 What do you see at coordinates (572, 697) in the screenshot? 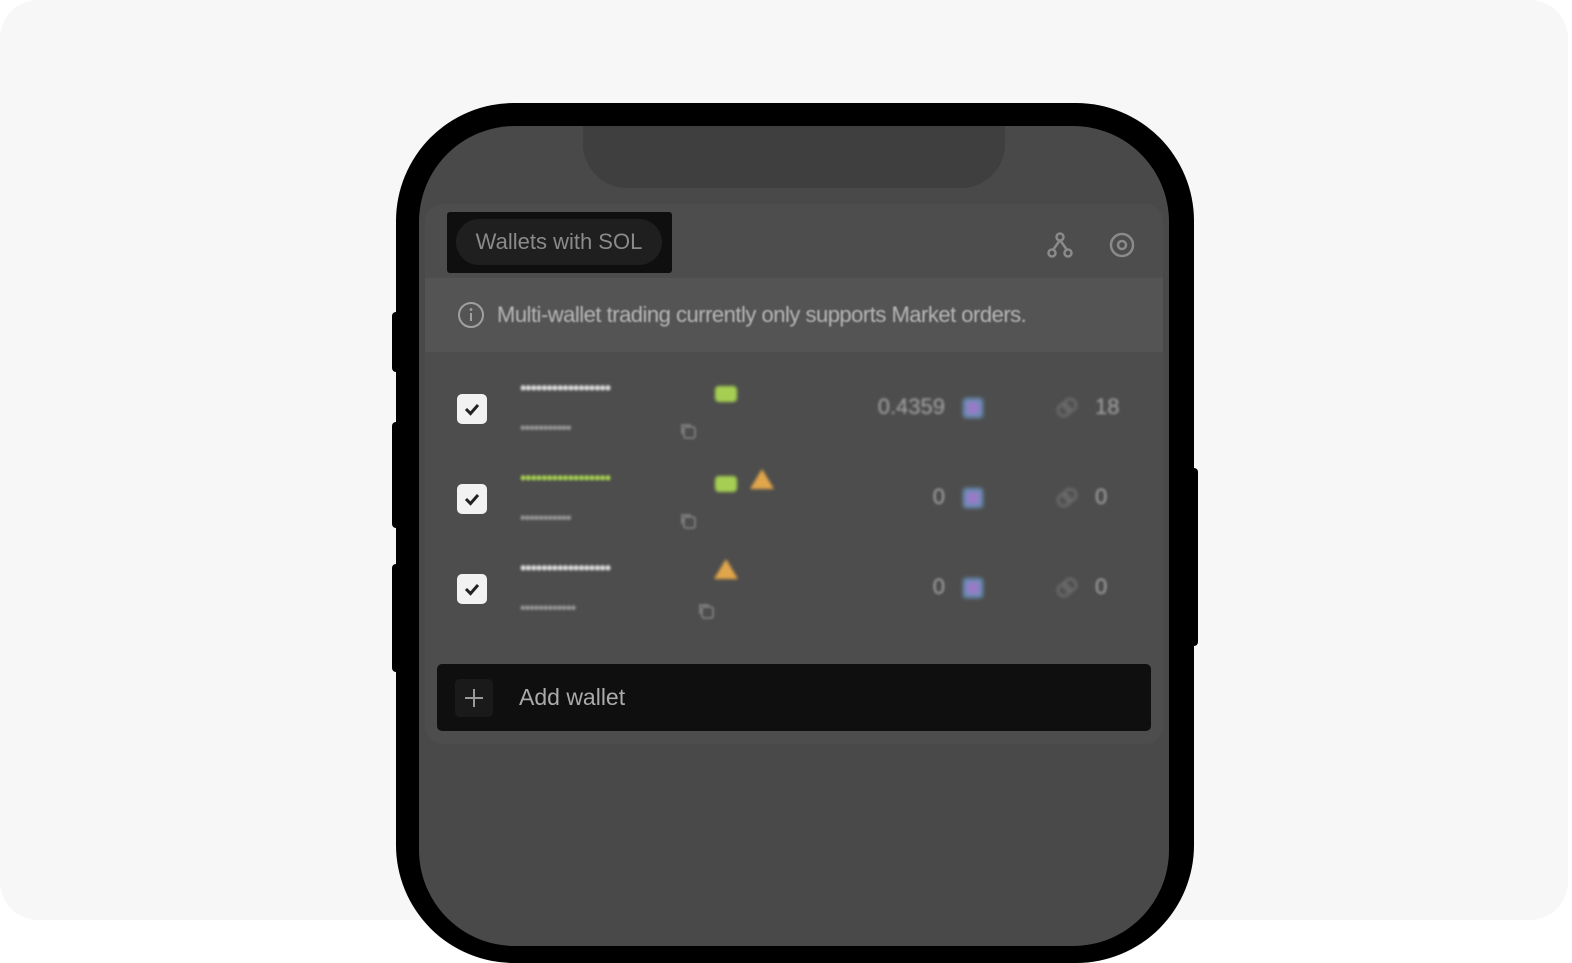
I see `add-wallet-label: Add wallet` at bounding box center [572, 697].